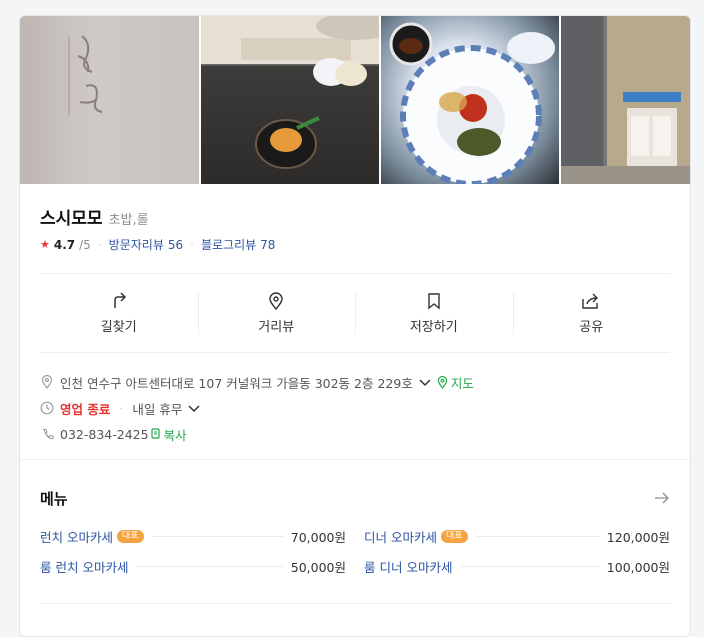 The width and height of the screenshot is (704, 637). What do you see at coordinates (84, 567) in the screenshot?
I see `menu-item-name: 룸 런치 오마카세` at bounding box center [84, 567].